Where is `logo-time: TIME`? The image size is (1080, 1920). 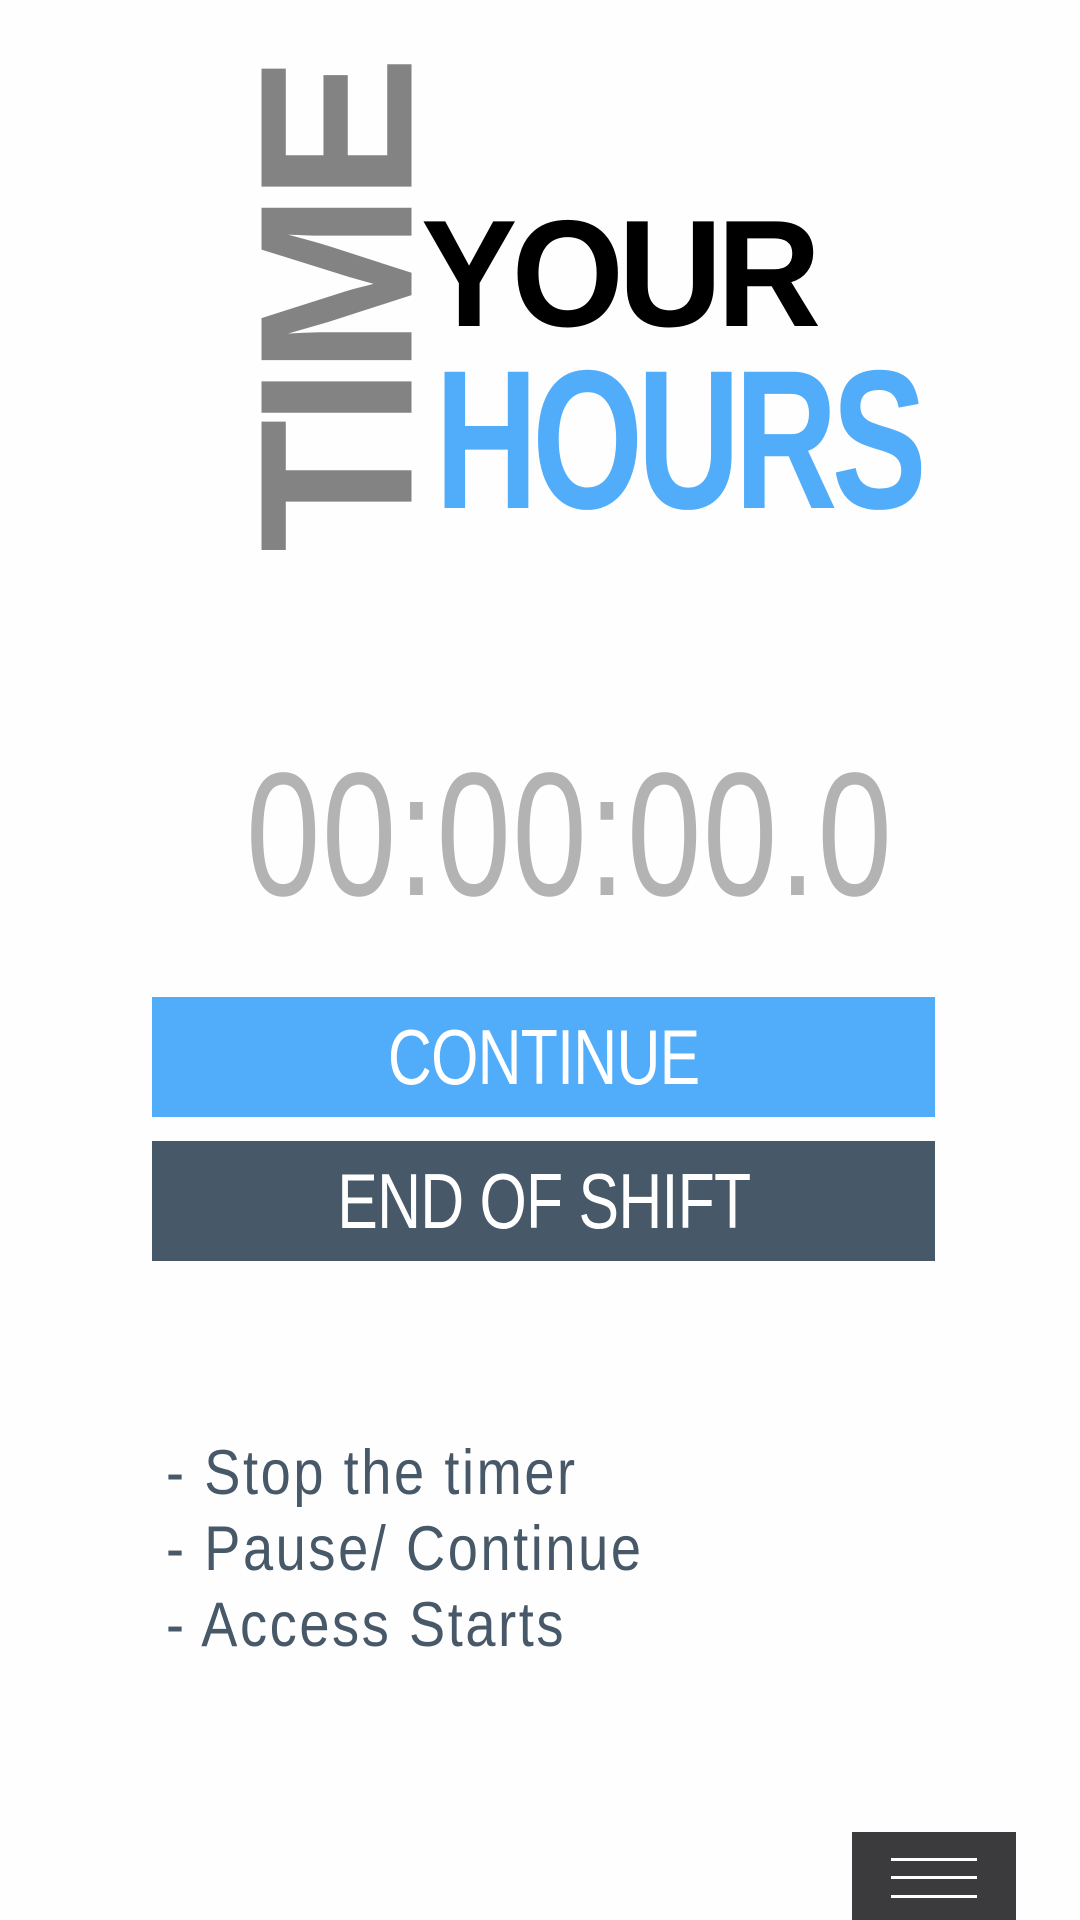 logo-time: TIME is located at coordinates (337, 308).